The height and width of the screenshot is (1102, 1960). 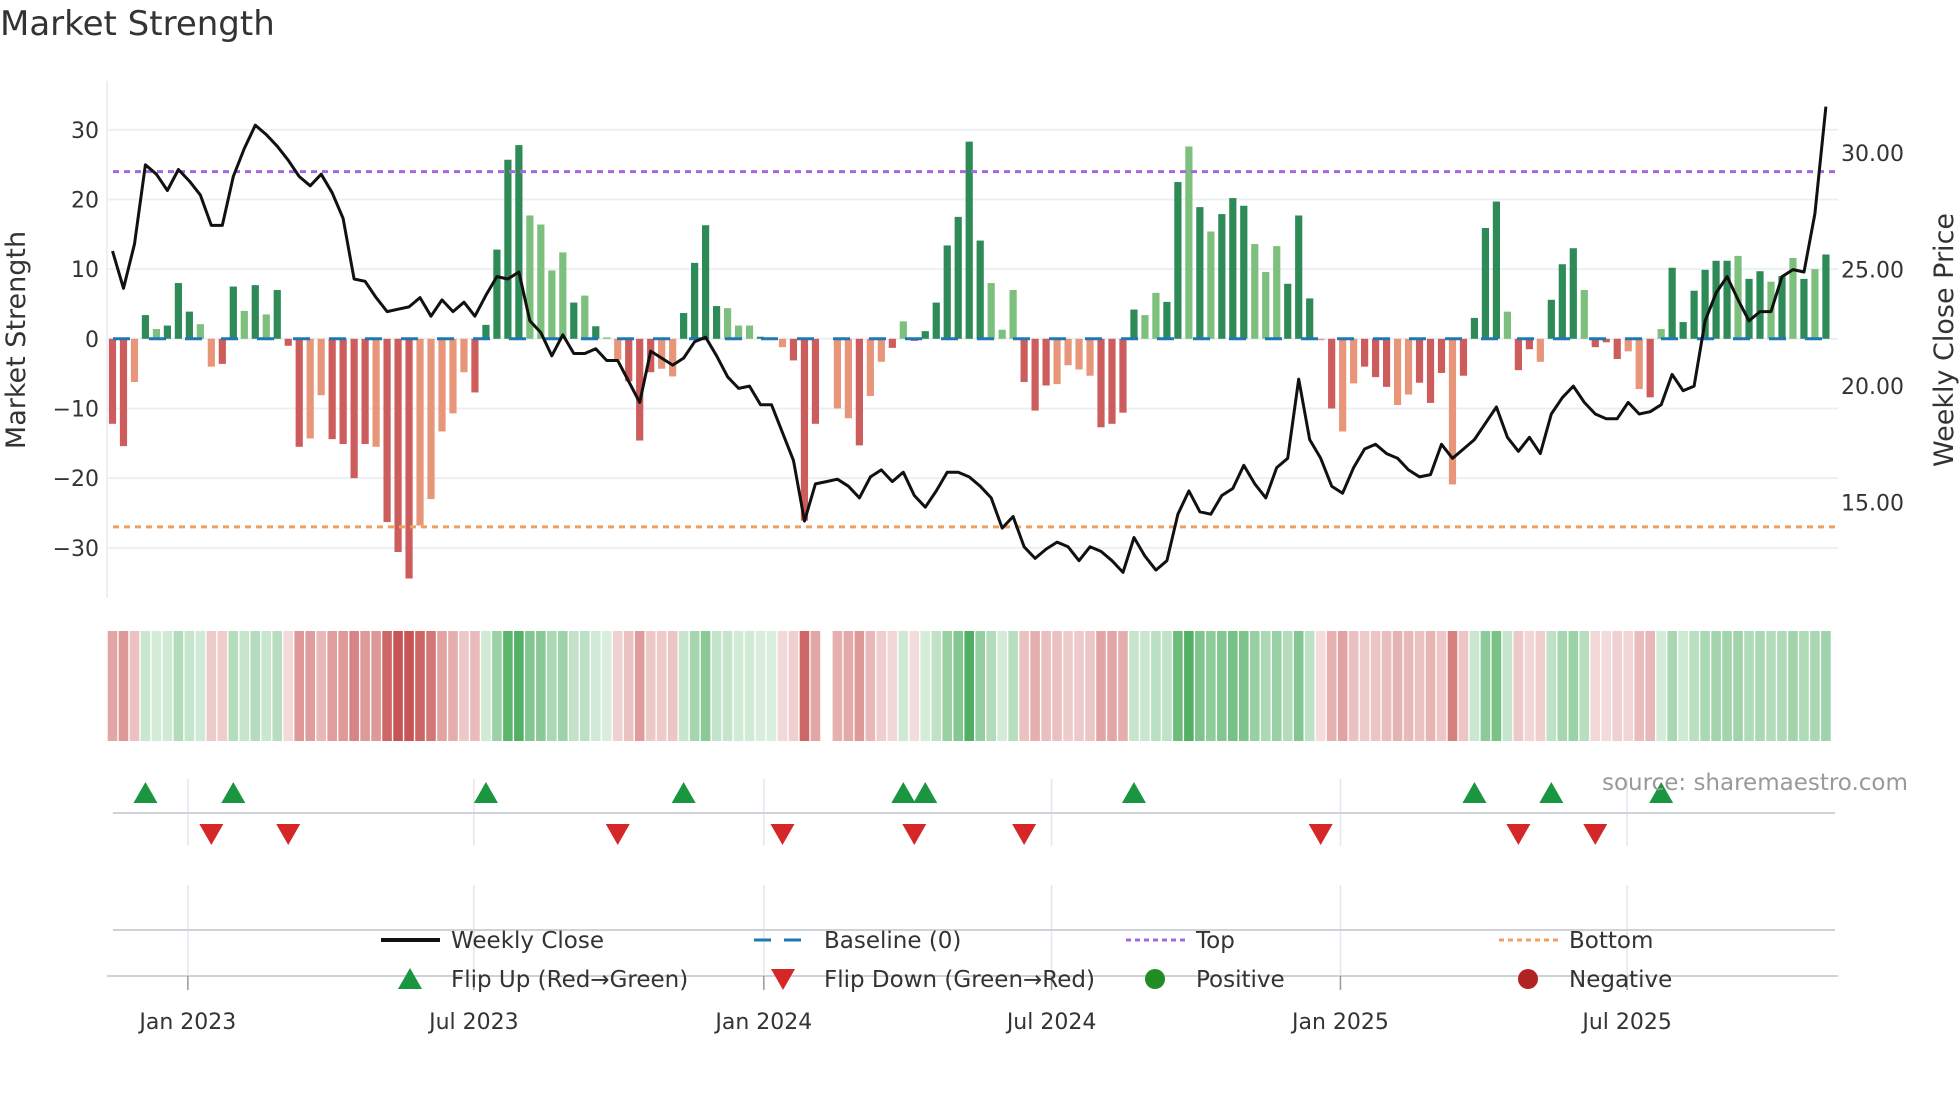 I want to click on x-tick-label: Jul 2024, so click(x=1051, y=1022).